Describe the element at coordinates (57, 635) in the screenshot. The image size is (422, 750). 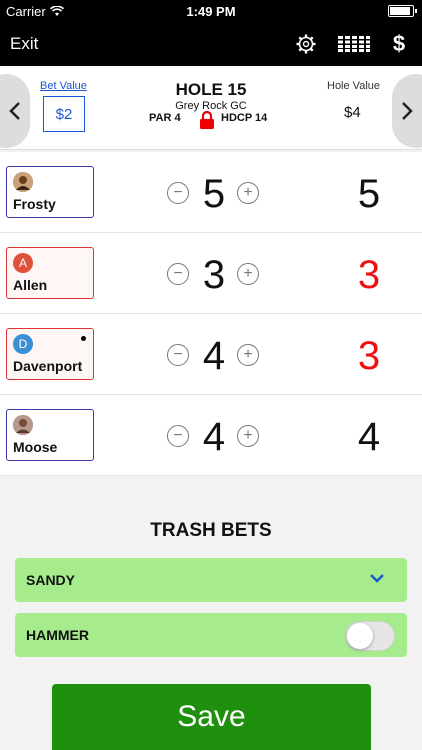
I see `trash-bet-label: HAMMER` at that location.